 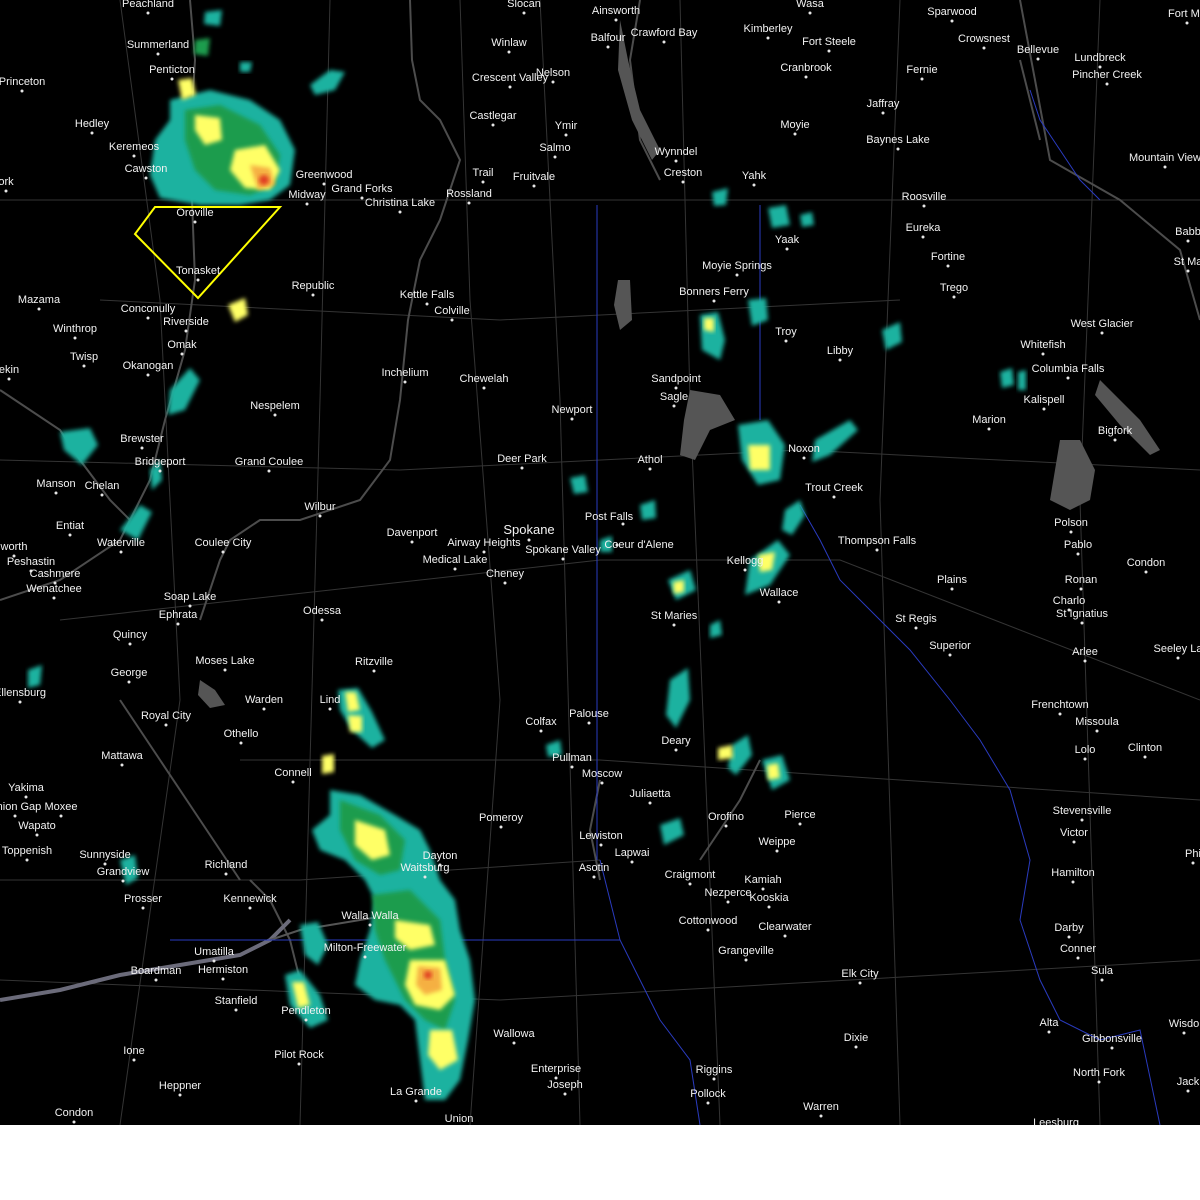 I want to click on place-label: Troy, so click(x=786, y=332).